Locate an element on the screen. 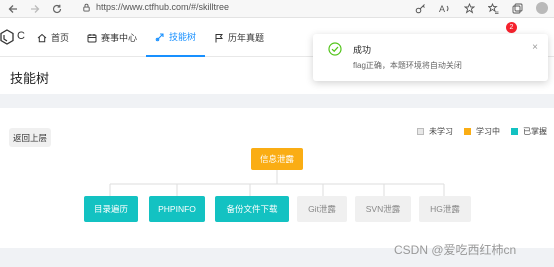  menu-item-label: 赛事中心 is located at coordinates (119, 38).